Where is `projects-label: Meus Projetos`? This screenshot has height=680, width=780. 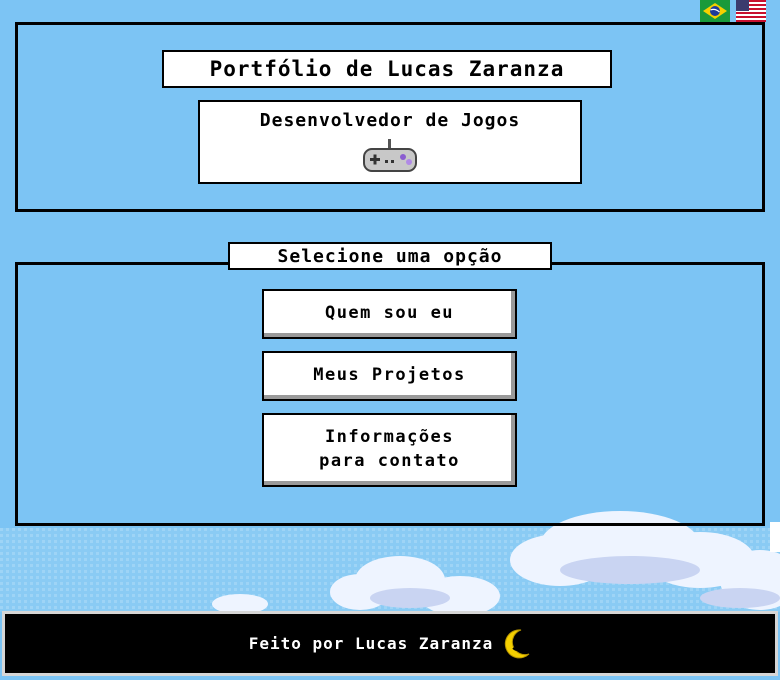
projects-label: Meus Projetos is located at coordinates (389, 375).